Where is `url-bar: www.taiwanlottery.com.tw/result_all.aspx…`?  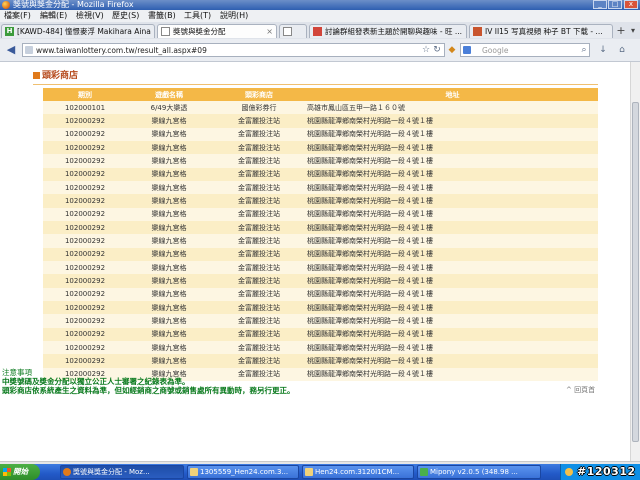 url-bar: www.taiwanlottery.com.tw/result_all.aspx… is located at coordinates (233, 50).